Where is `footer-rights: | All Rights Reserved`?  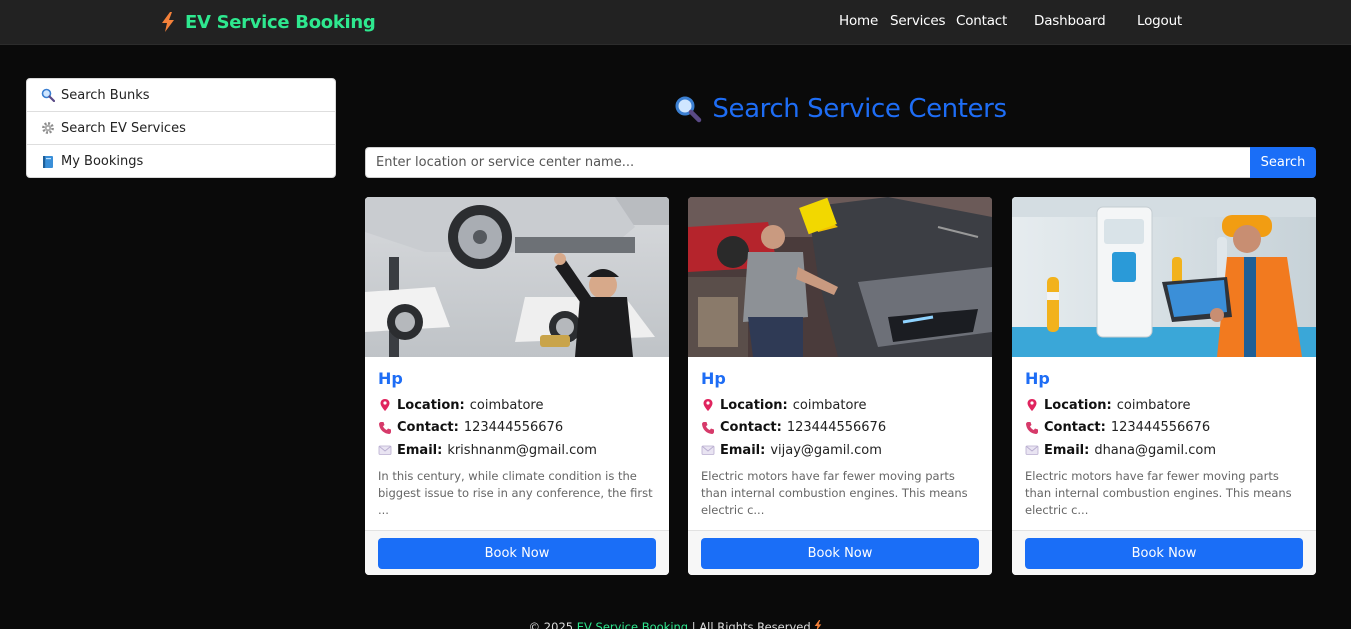 footer-rights: | All Rights Reserved is located at coordinates (751, 624).